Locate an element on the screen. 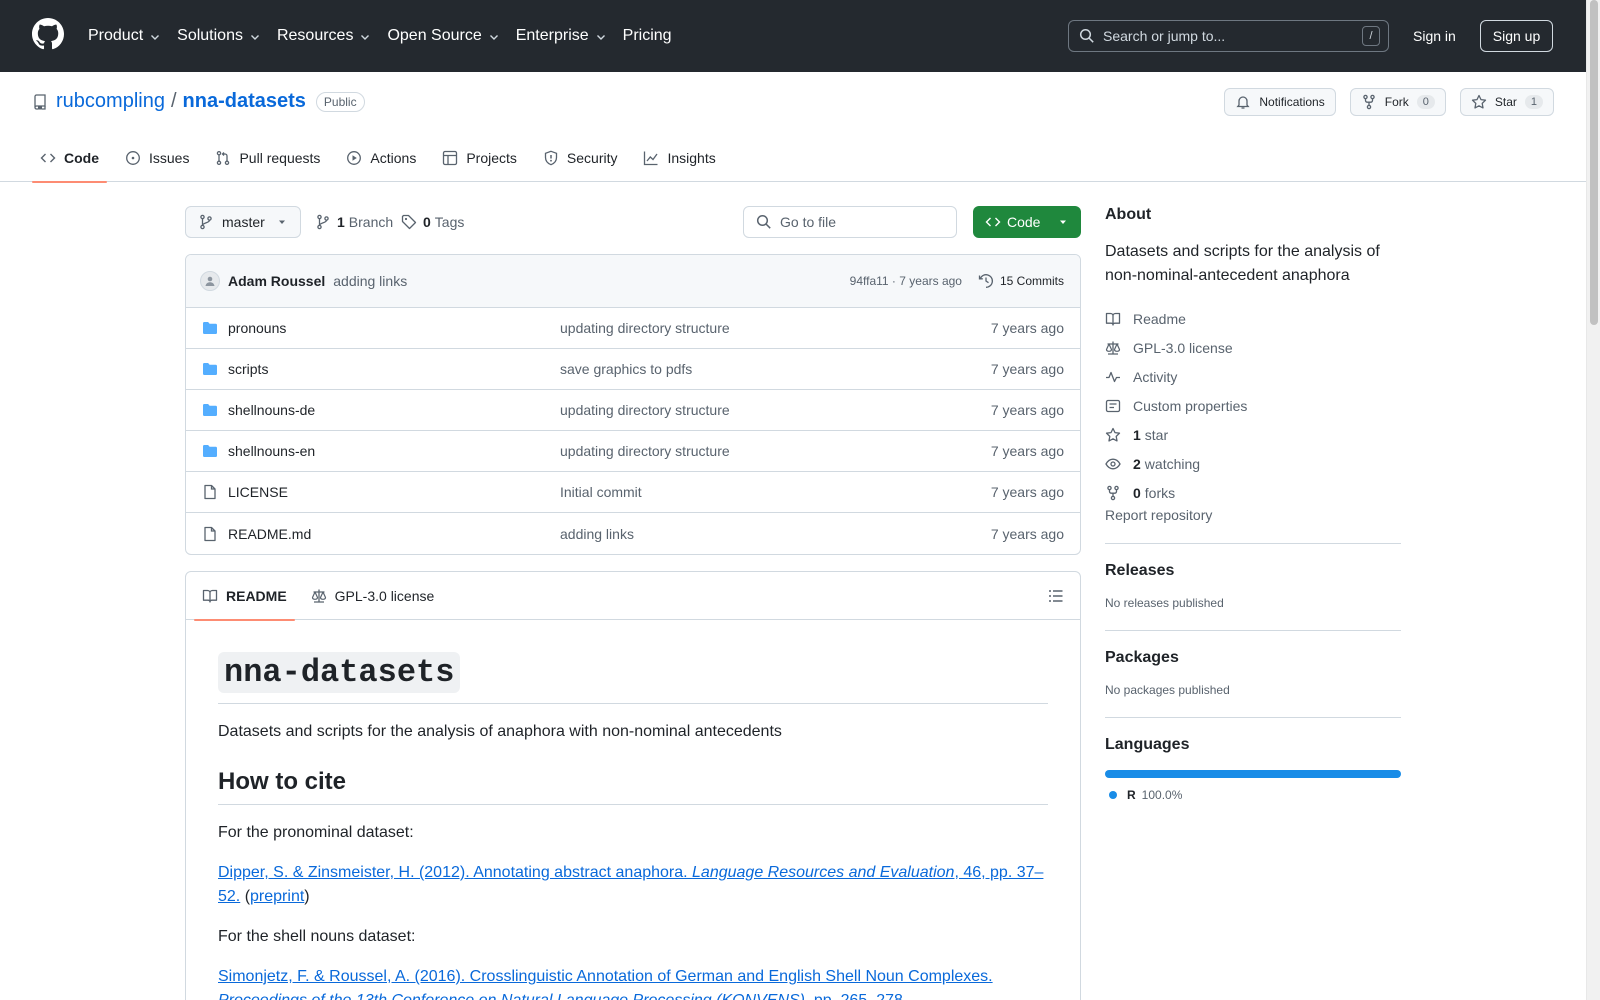  license-link: GPL-3.0 license is located at coordinates (1253, 347).